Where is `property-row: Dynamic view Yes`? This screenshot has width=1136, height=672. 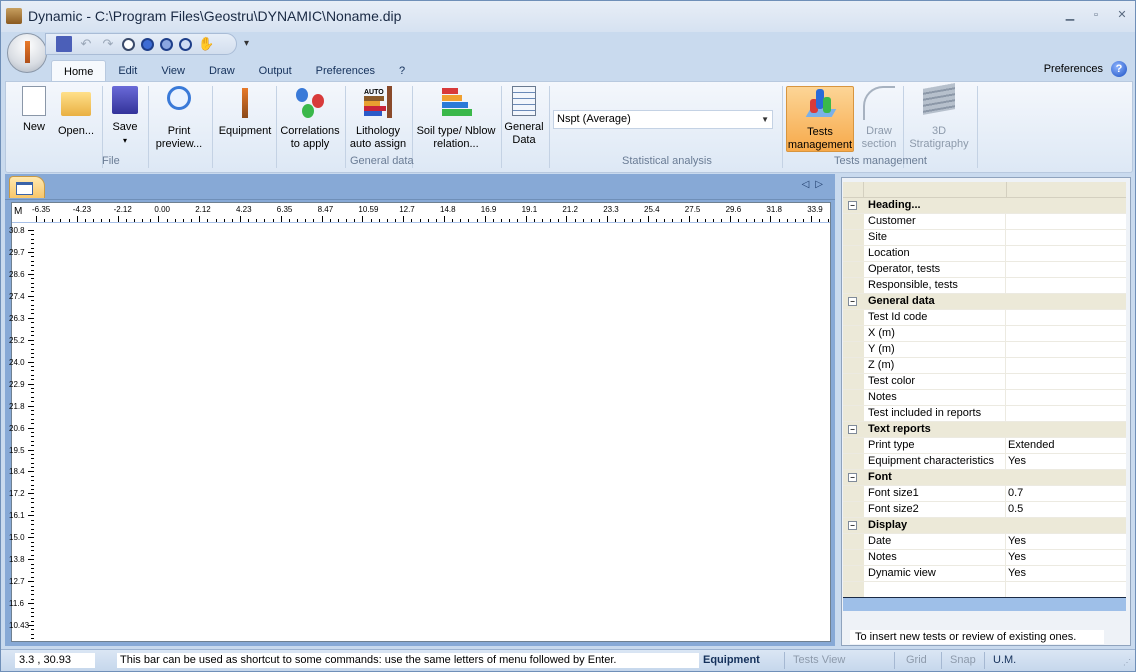 property-row: Dynamic view Yes is located at coordinates (984, 574).